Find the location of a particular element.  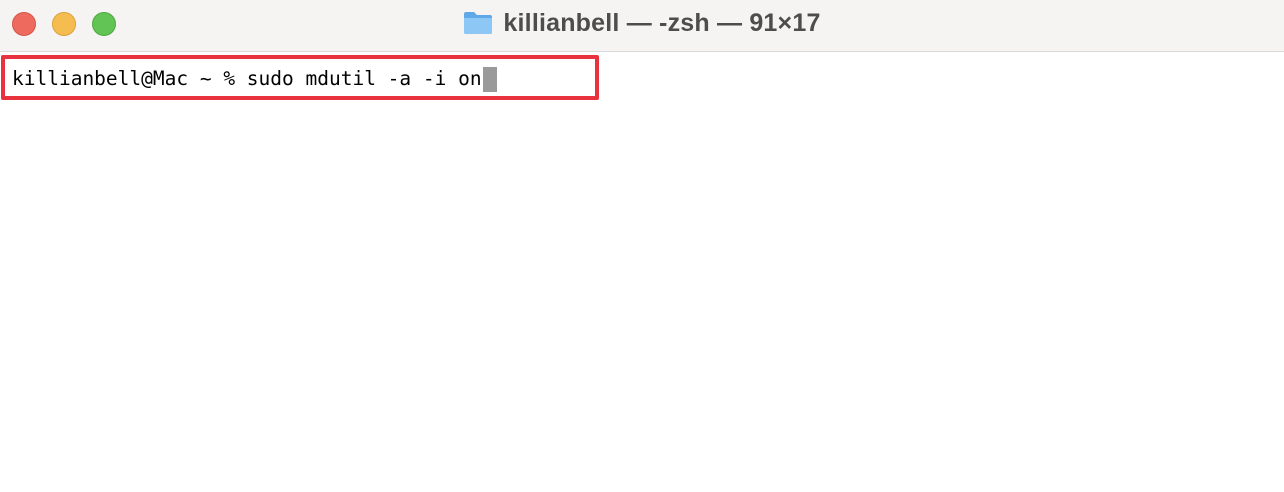

folder-icon is located at coordinates (478, 23).